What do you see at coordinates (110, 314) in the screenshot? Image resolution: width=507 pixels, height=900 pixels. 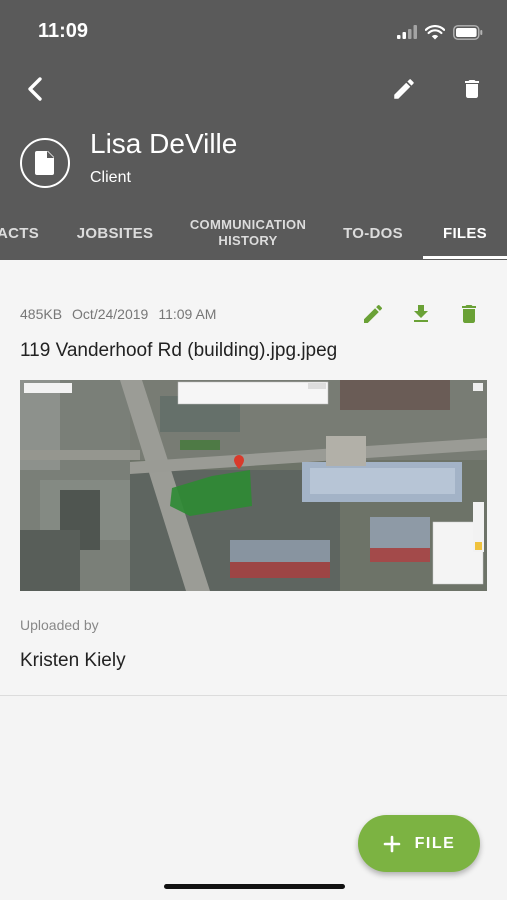 I see `file-date: Oct/24/2019` at bounding box center [110, 314].